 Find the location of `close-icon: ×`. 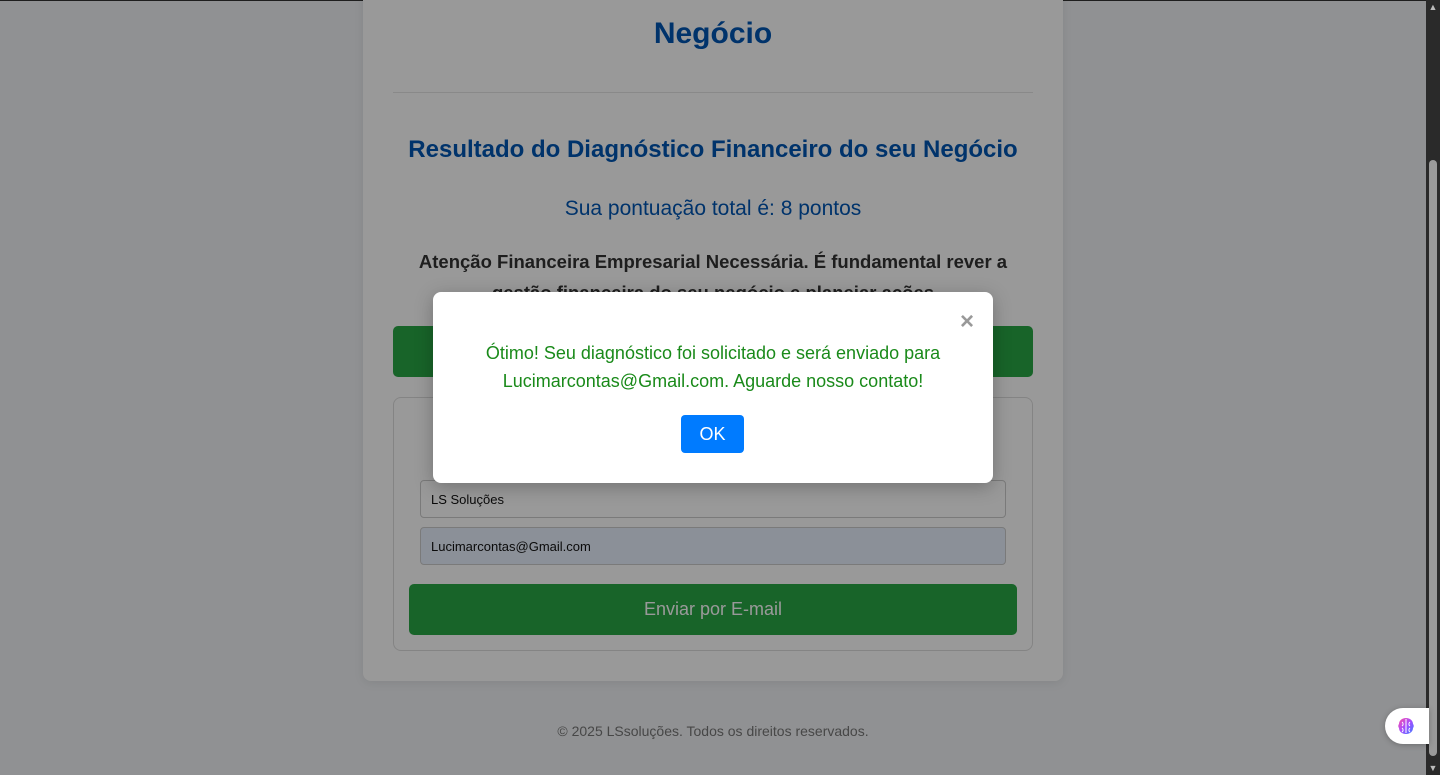

close-icon: × is located at coordinates (967, 322).